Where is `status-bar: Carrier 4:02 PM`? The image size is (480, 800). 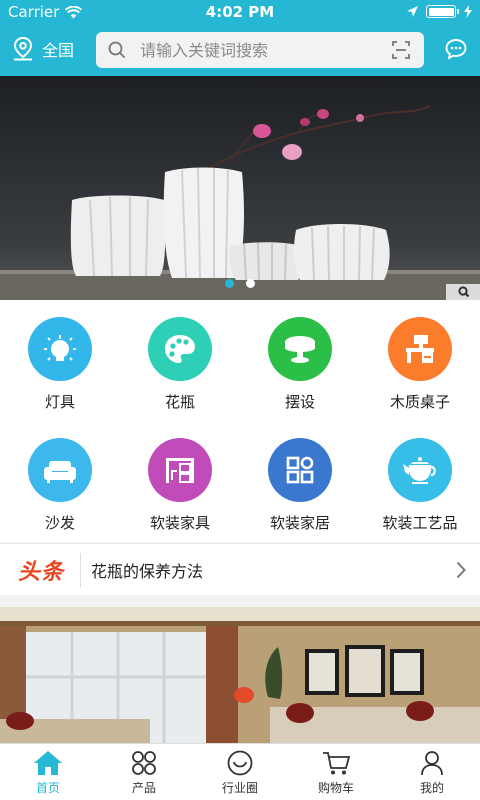
status-bar: Carrier 4:02 PM is located at coordinates (240, 12).